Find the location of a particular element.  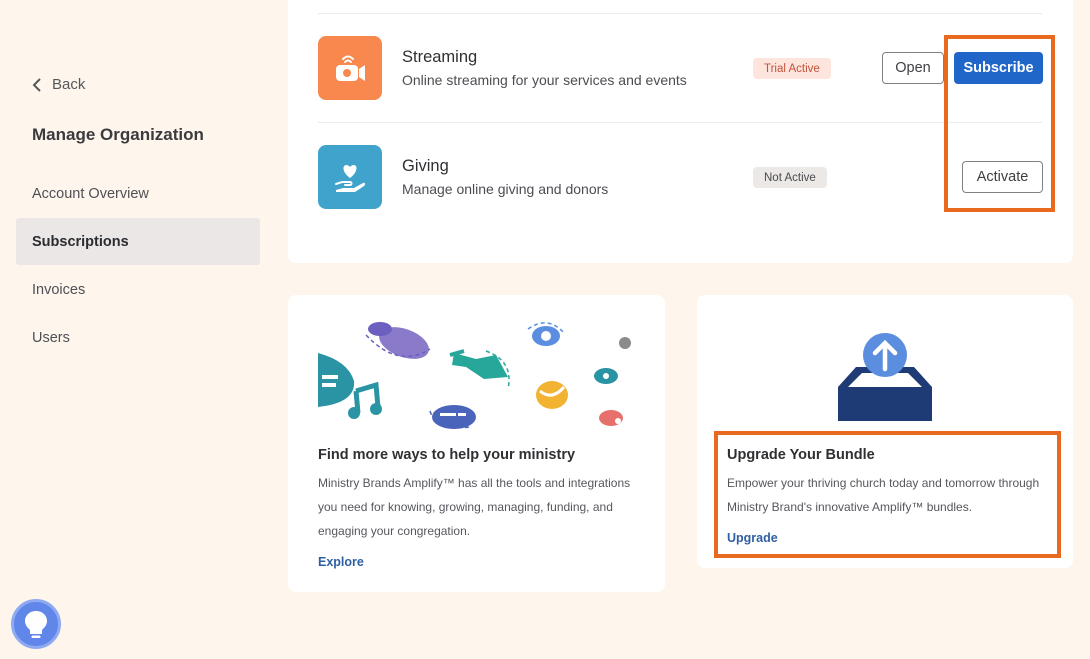

sidebar-item-subscriptions: Subscriptions is located at coordinates (138, 241).